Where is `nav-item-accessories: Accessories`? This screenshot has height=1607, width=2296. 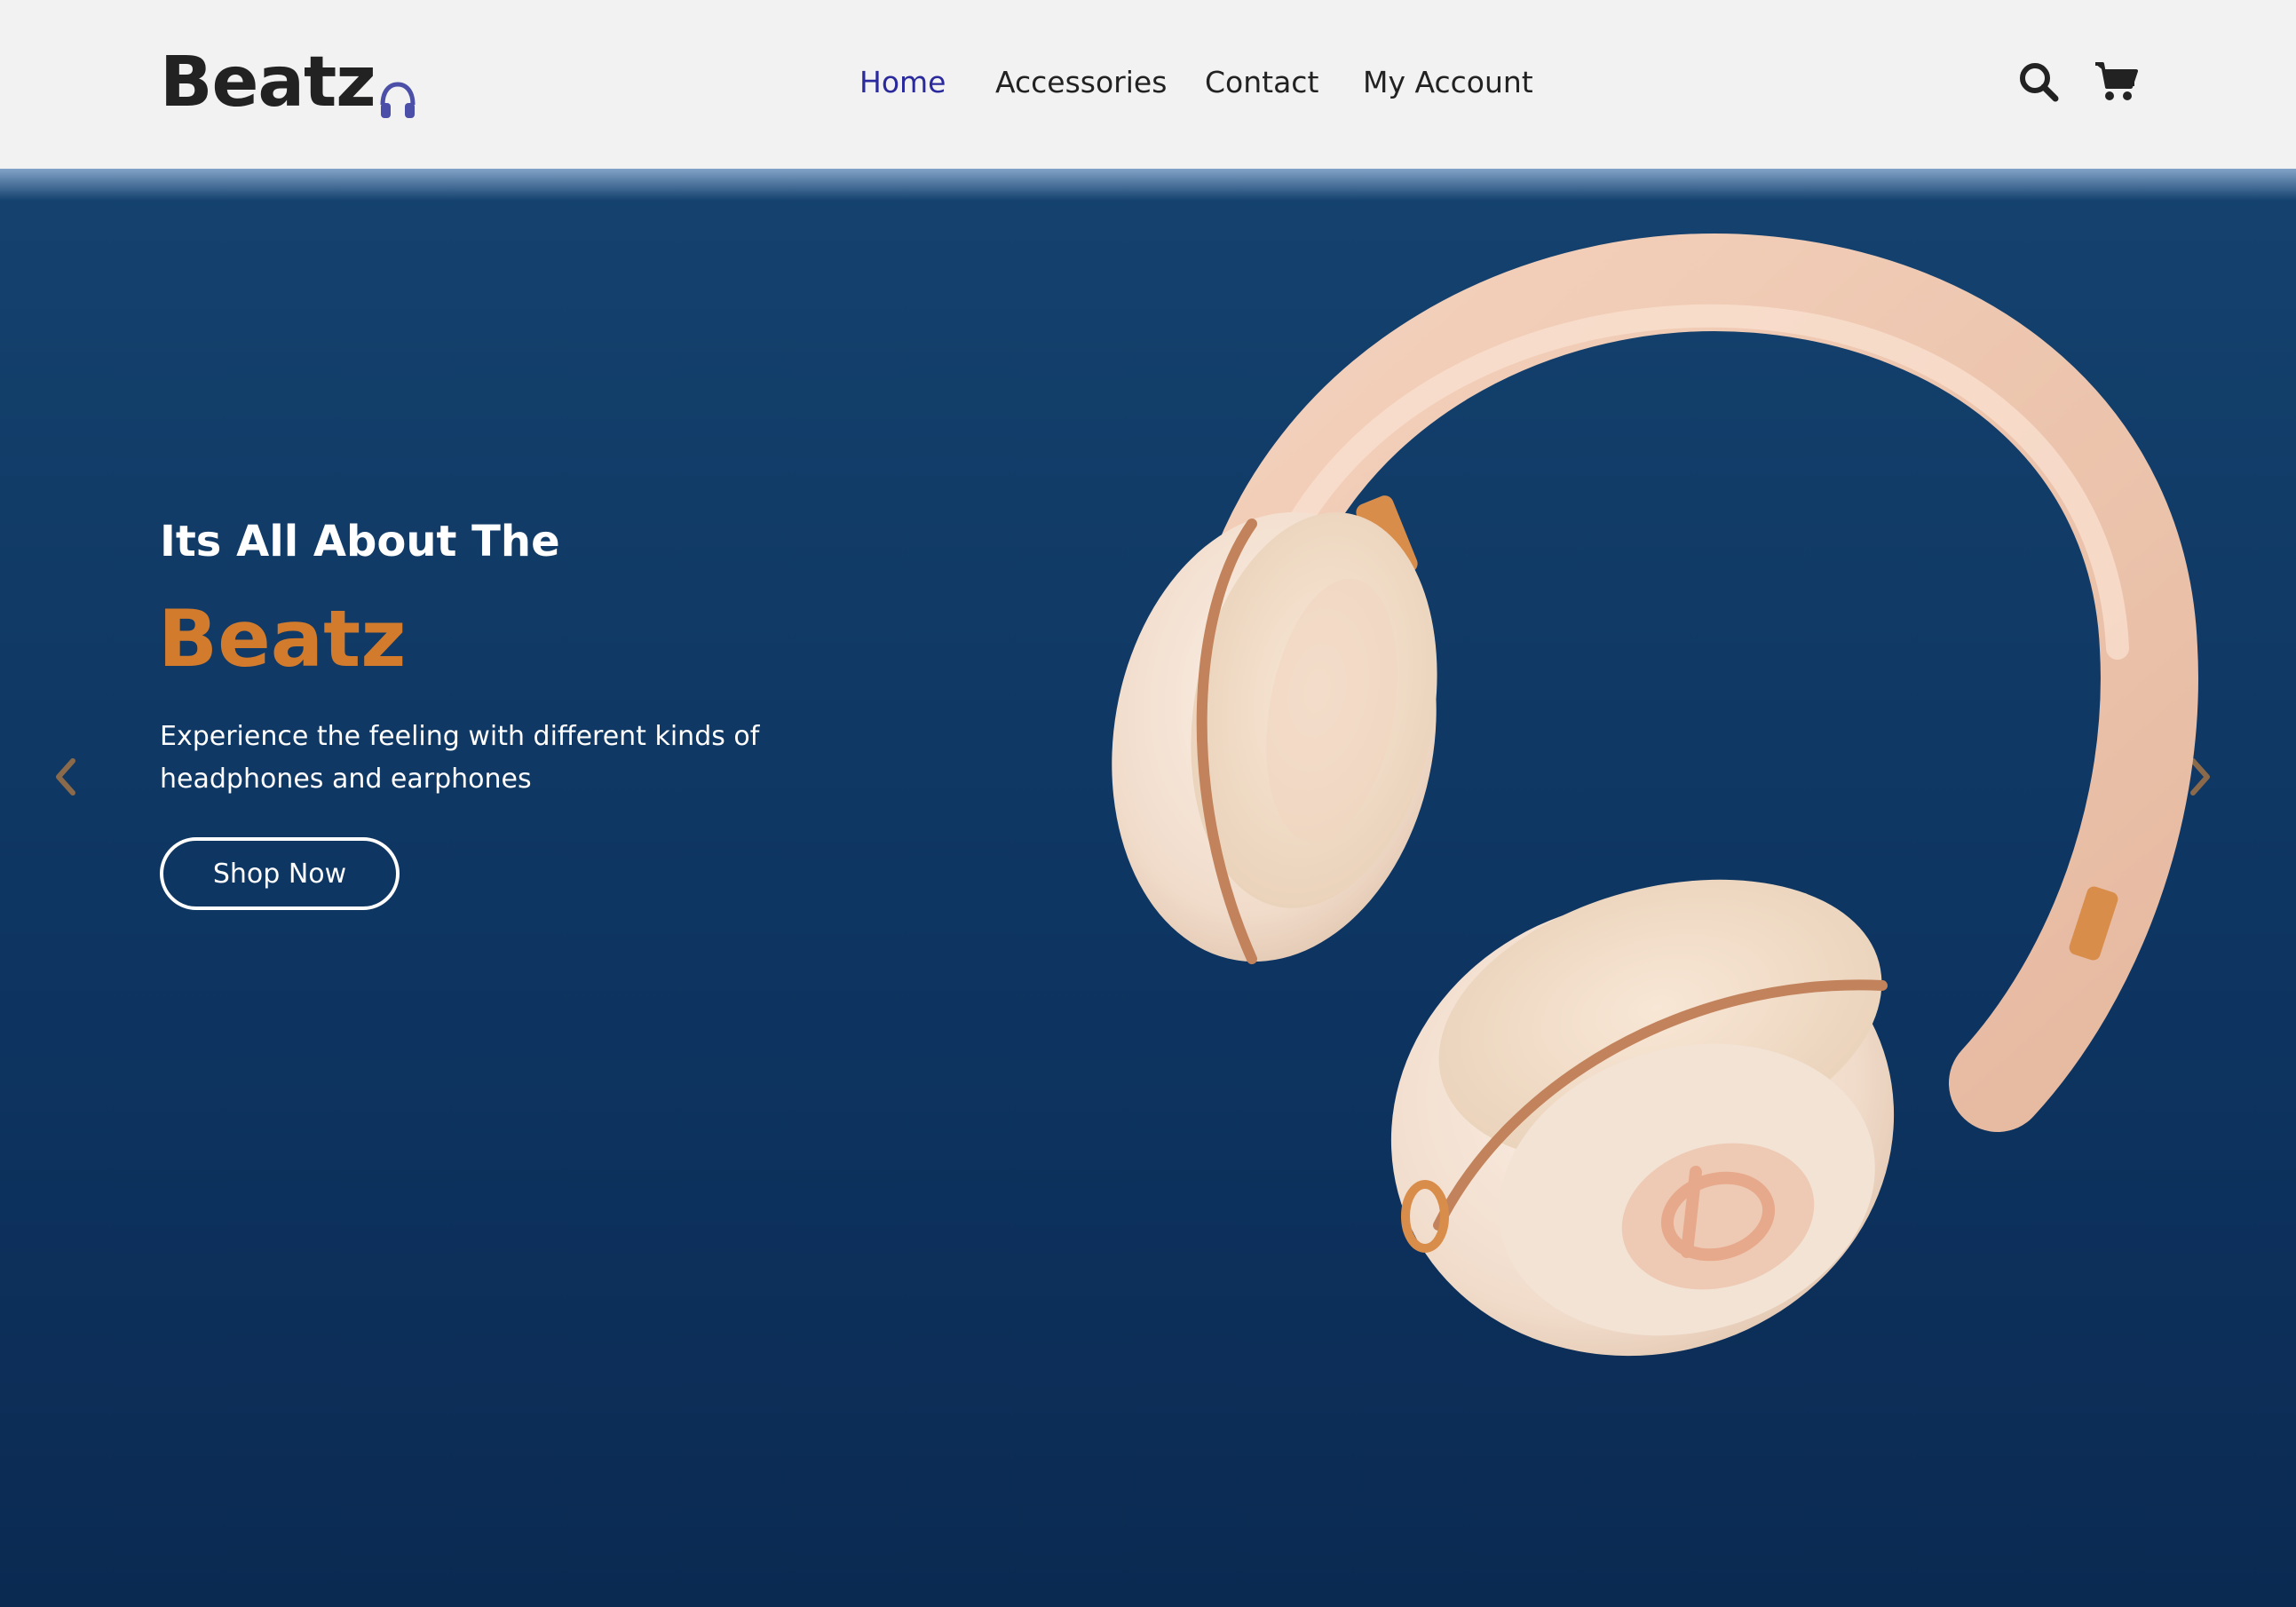 nav-item-accessories: Accessories is located at coordinates (1081, 82).